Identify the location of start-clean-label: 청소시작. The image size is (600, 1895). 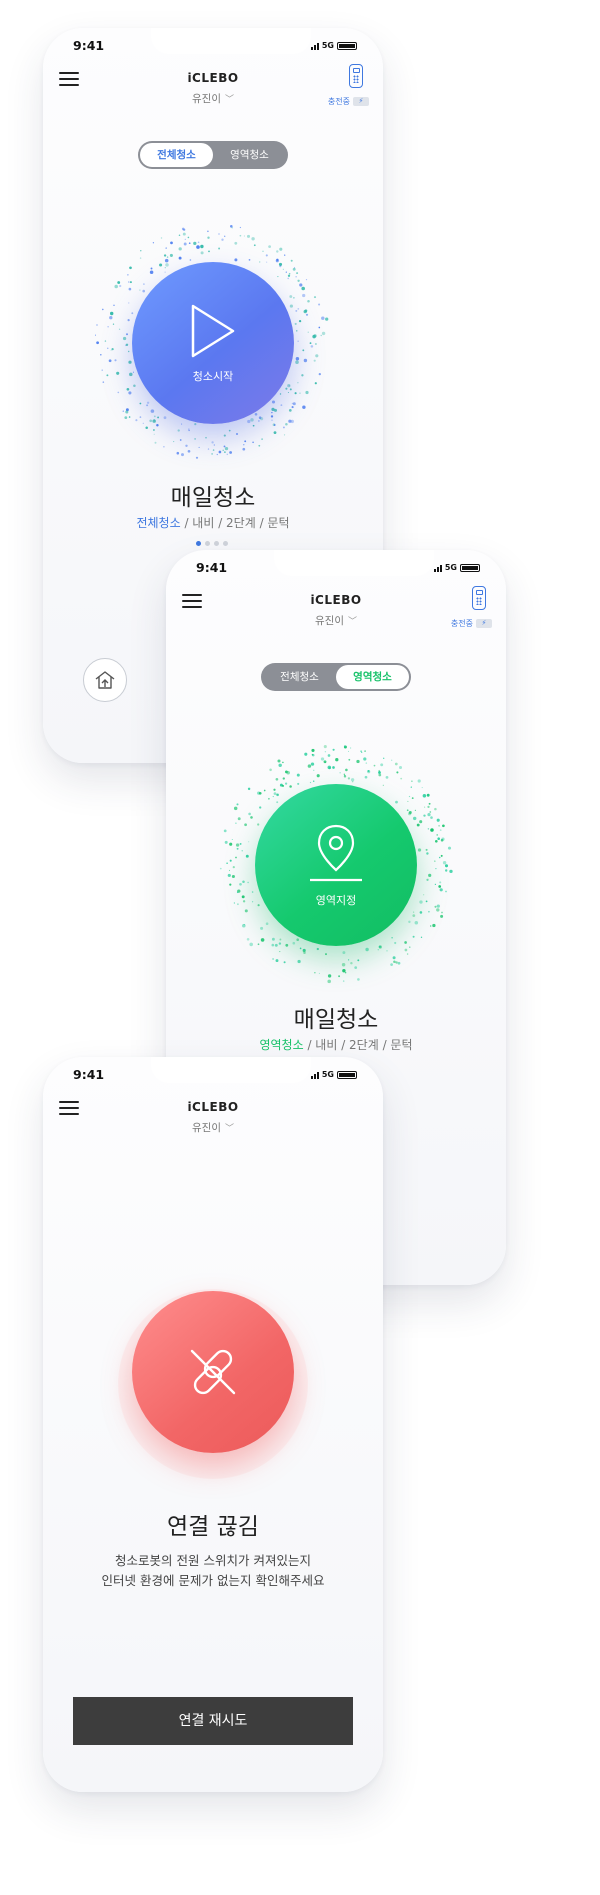
(213, 376).